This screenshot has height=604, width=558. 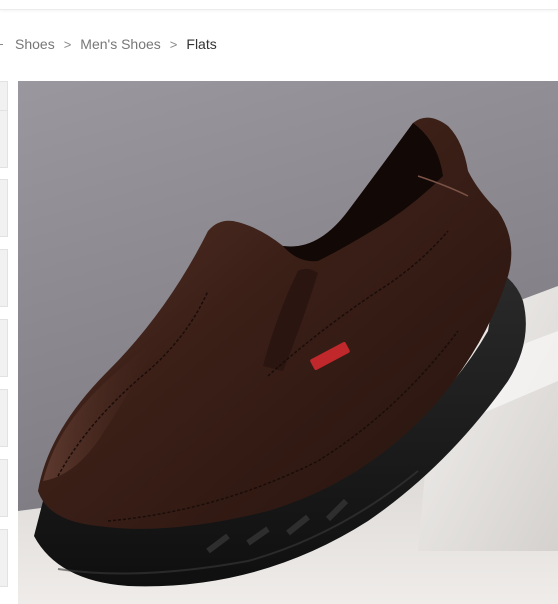 What do you see at coordinates (279, 5) in the screenshot?
I see `top-header-bar` at bounding box center [279, 5].